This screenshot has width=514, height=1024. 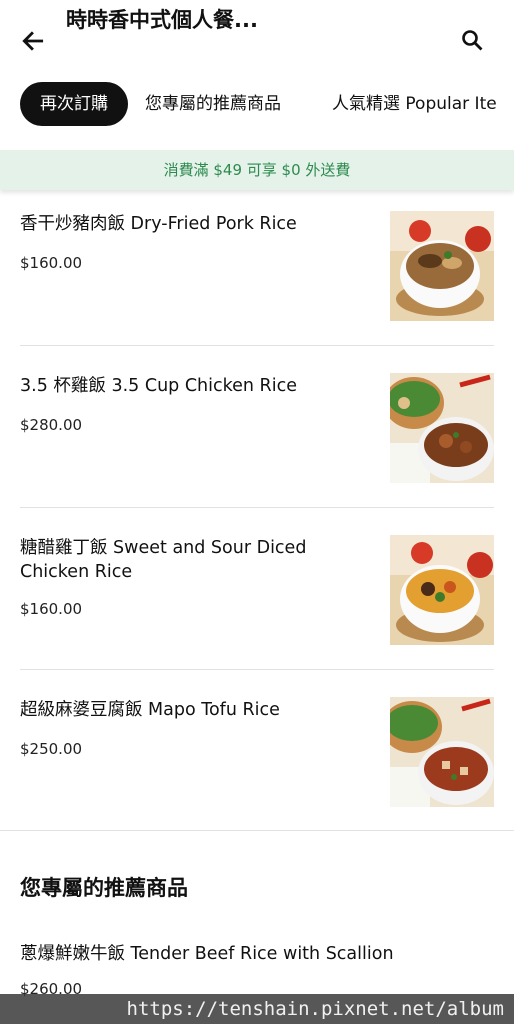 What do you see at coordinates (257, 278) in the screenshot?
I see `menu-item: 香干炒豬肉飯 Dry-Fried Pork Rice $160.00` at bounding box center [257, 278].